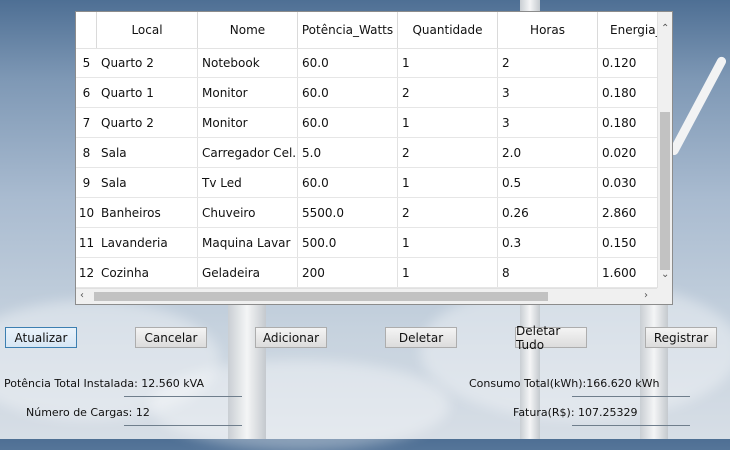 The height and width of the screenshot is (450, 730). Describe the element at coordinates (348, 30) in the screenshot. I see `column-header-potencia: Potência_Watts` at that location.